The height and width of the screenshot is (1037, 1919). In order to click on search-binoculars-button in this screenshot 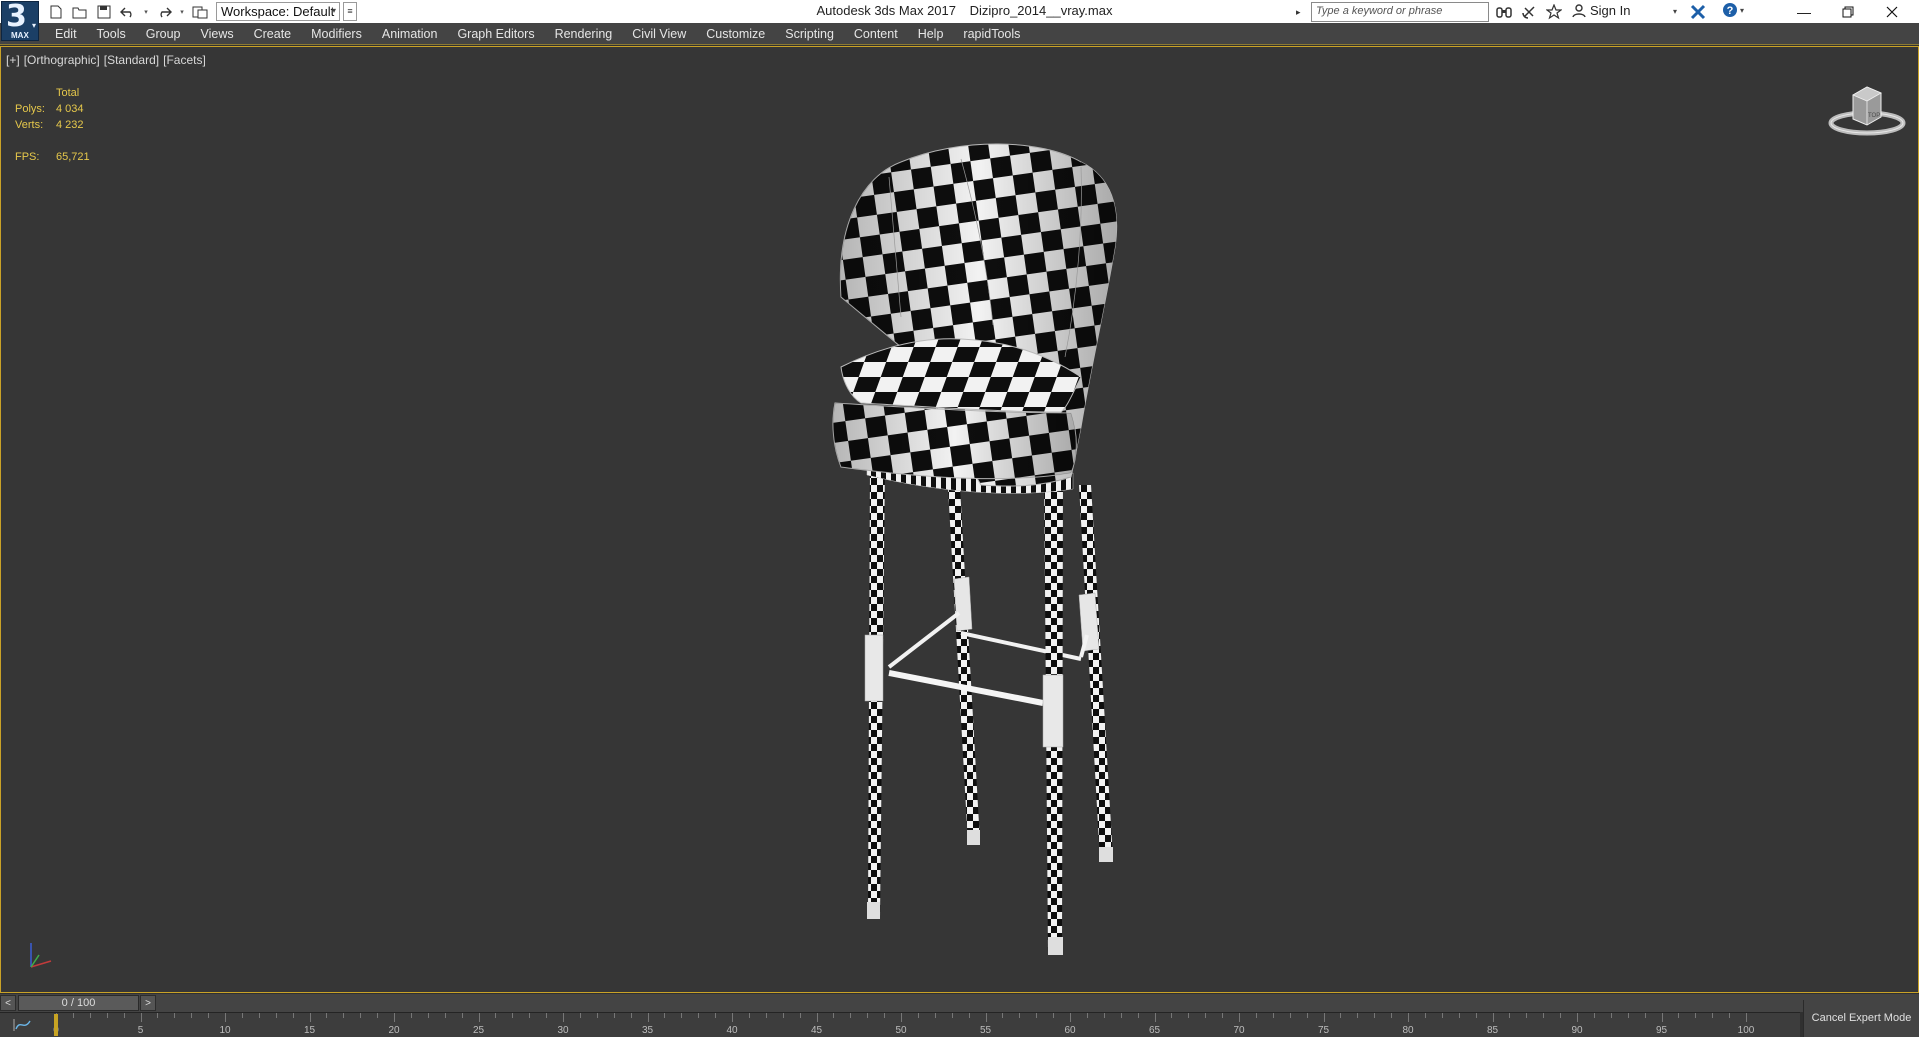, I will do `click(1504, 12)`.